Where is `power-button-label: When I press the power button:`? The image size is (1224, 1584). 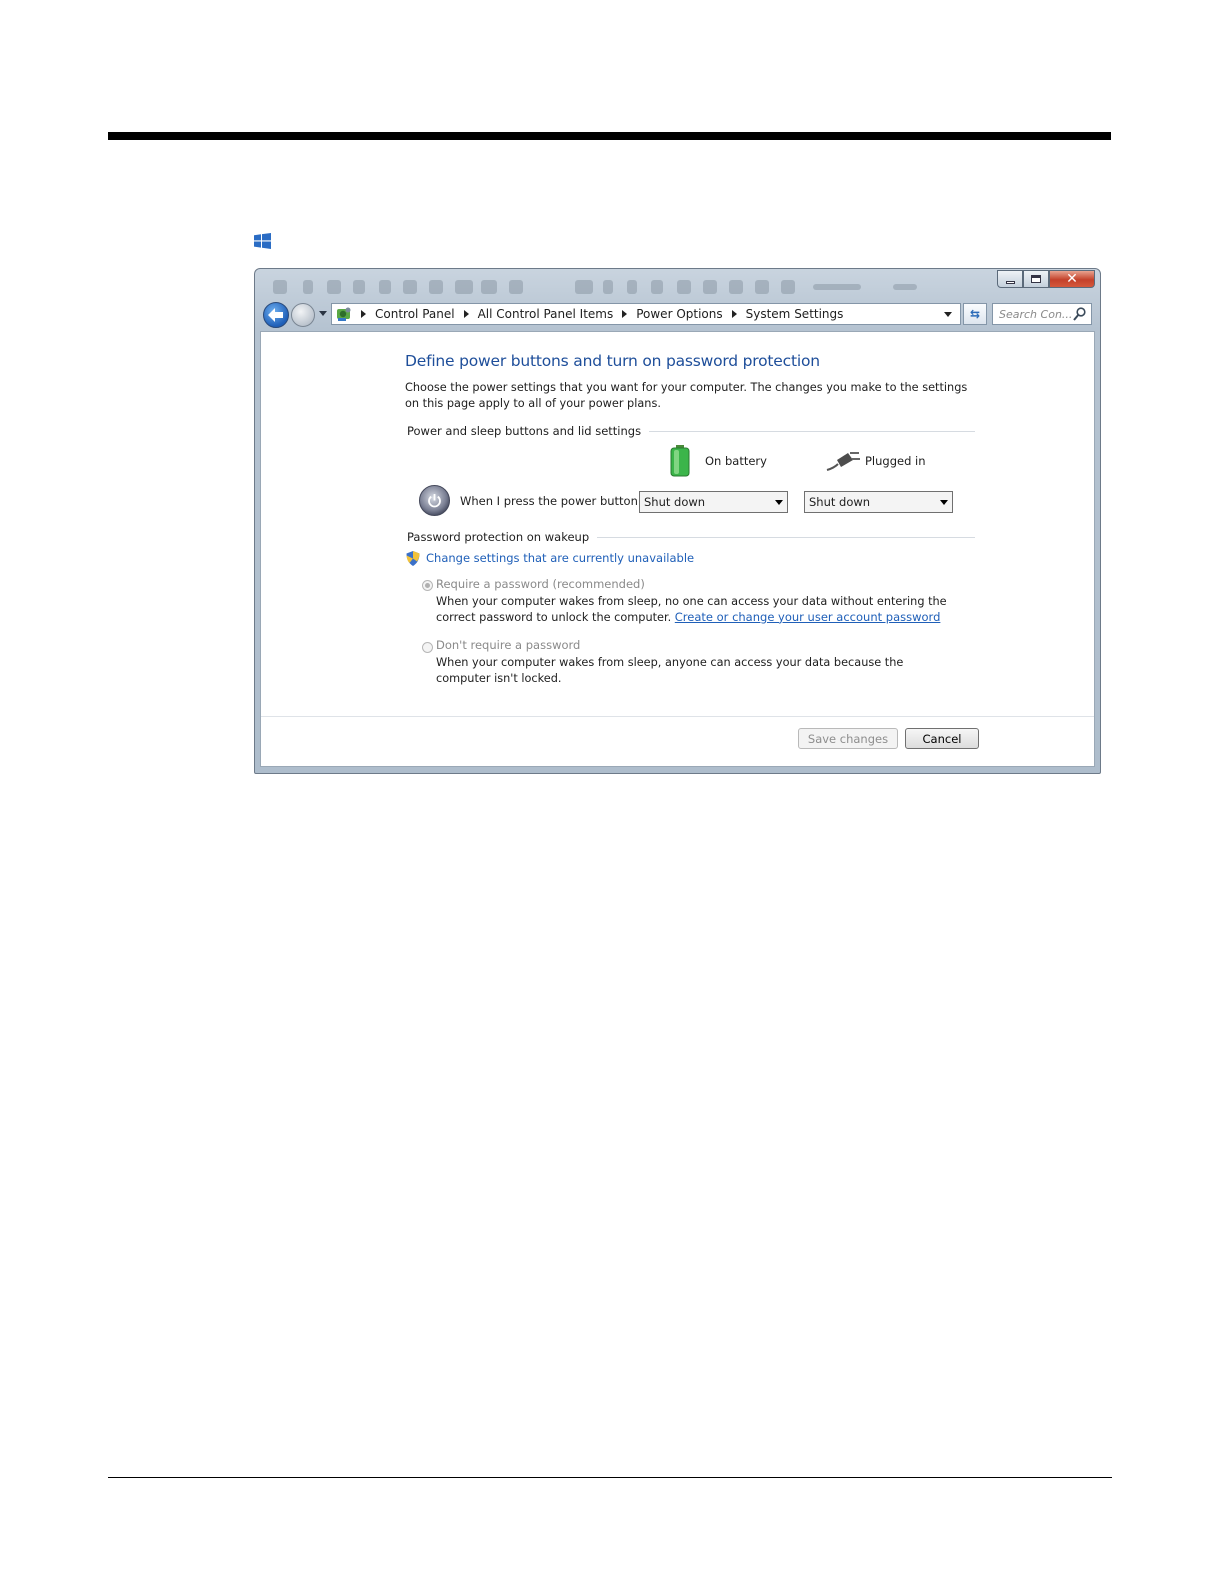
power-button-label: When I press the power button: is located at coordinates (551, 501).